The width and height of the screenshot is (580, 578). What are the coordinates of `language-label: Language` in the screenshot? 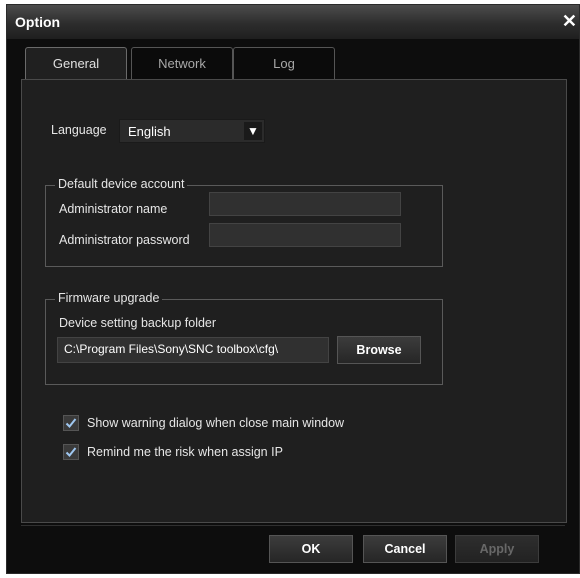 It's located at (79, 130).